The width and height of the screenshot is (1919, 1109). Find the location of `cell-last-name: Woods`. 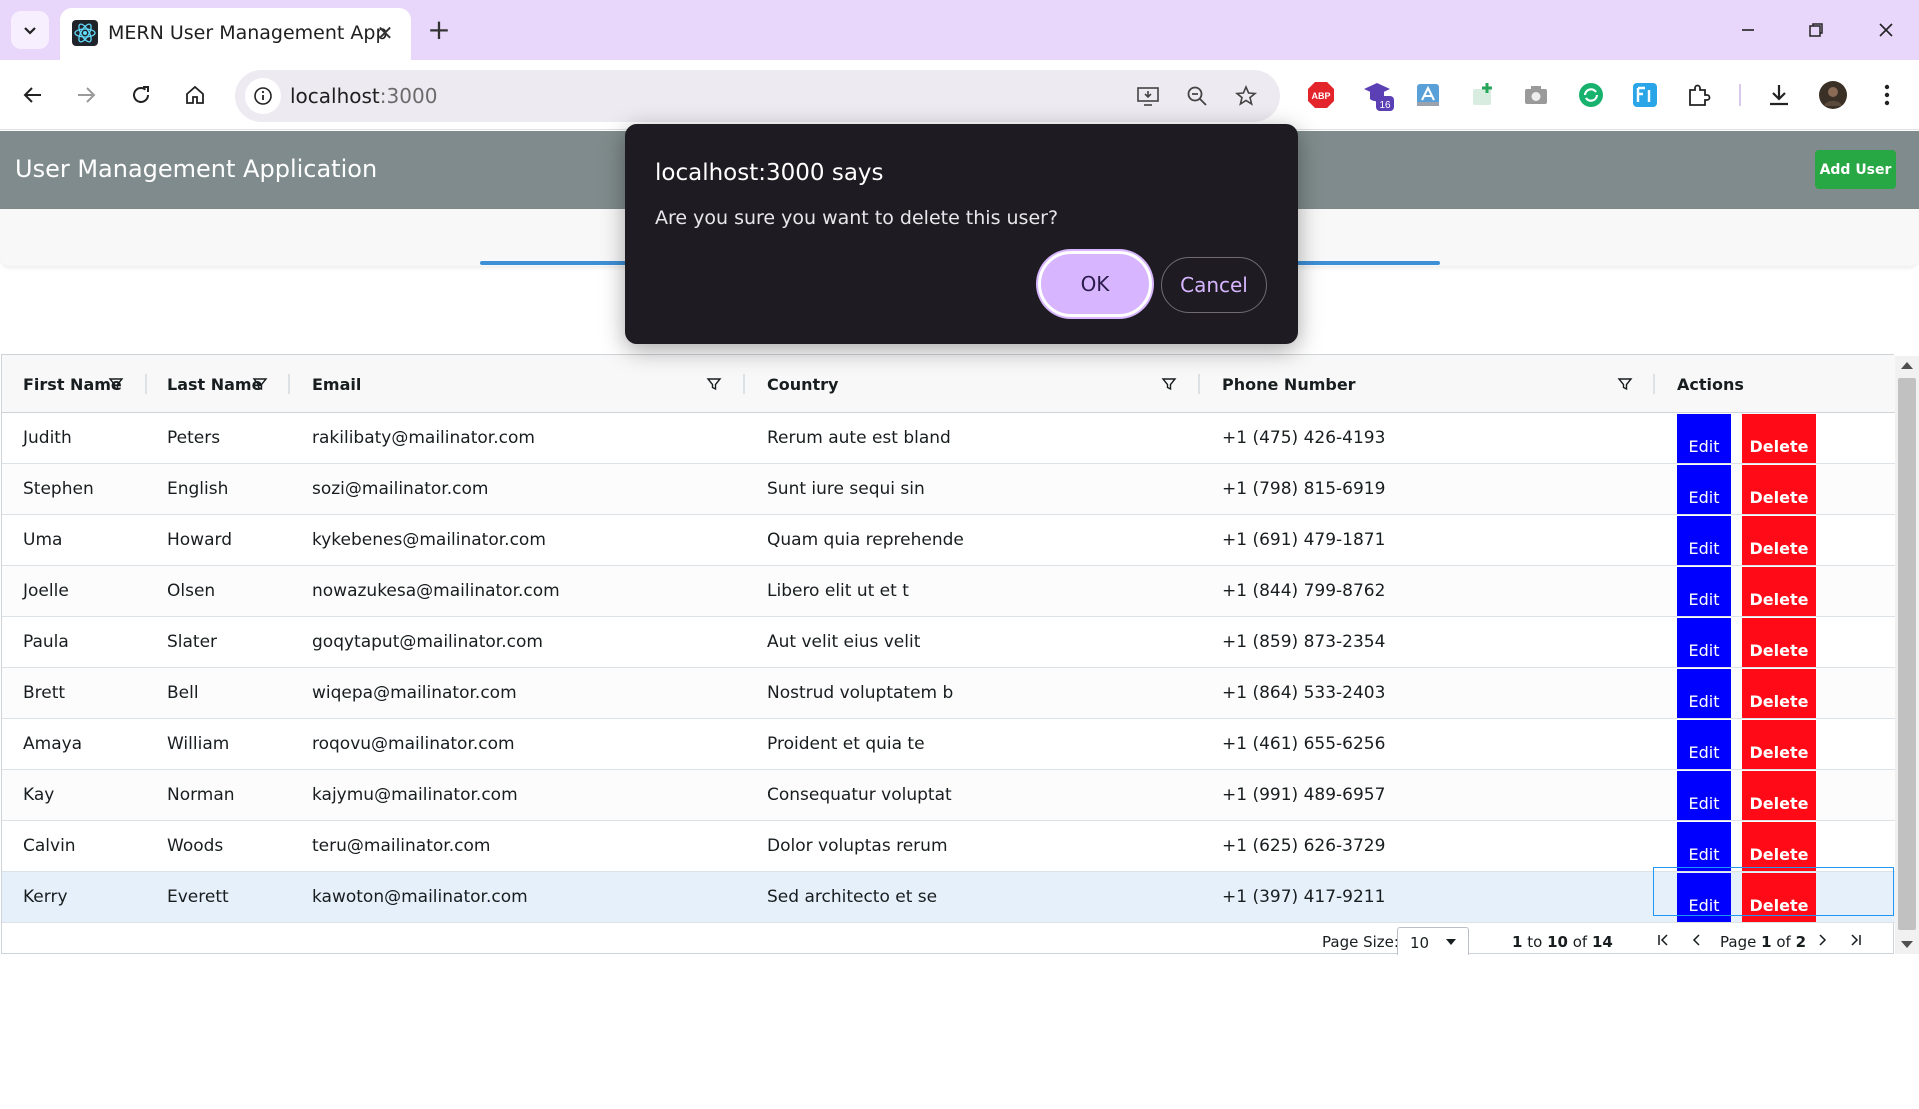

cell-last-name: Woods is located at coordinates (195, 846).